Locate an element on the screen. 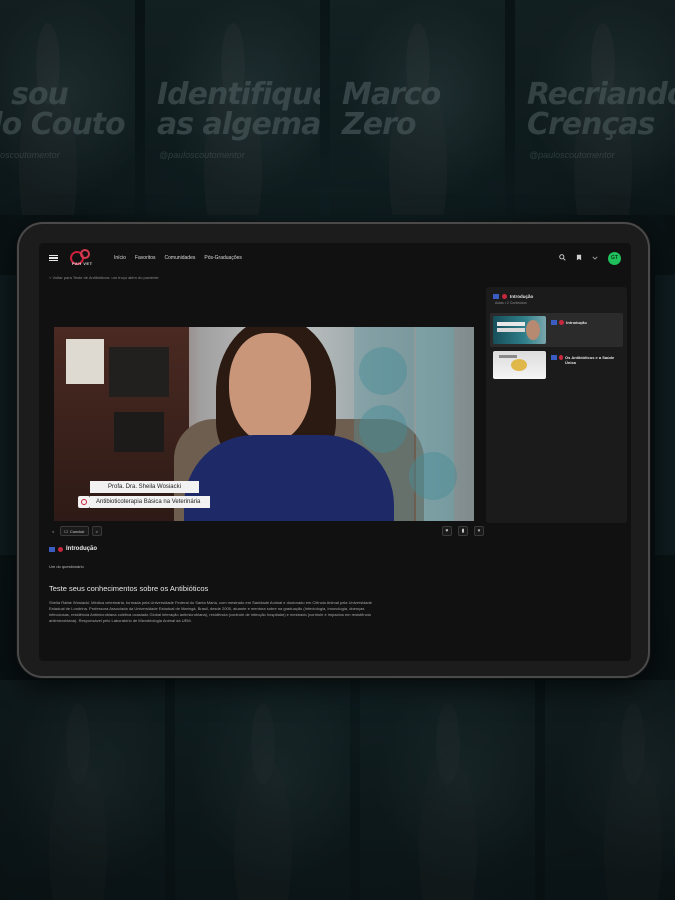 This screenshot has height=900, width=675. nav-link-inicio: Início is located at coordinates (120, 258).